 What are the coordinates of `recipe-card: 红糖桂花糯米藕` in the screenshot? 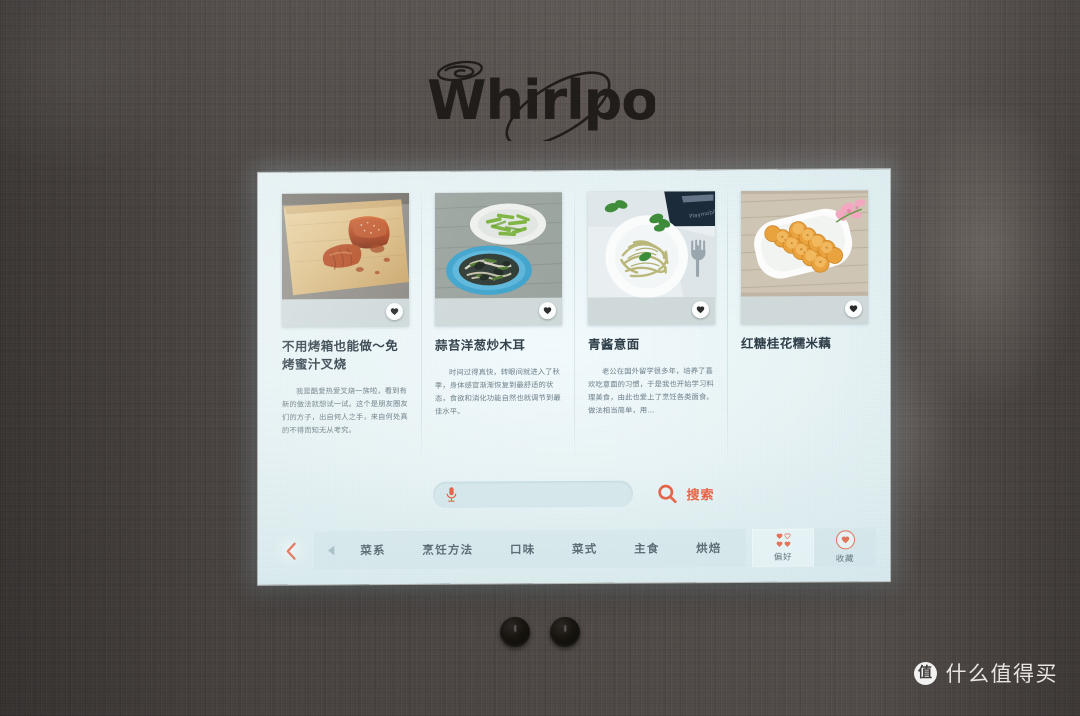 It's located at (803, 323).